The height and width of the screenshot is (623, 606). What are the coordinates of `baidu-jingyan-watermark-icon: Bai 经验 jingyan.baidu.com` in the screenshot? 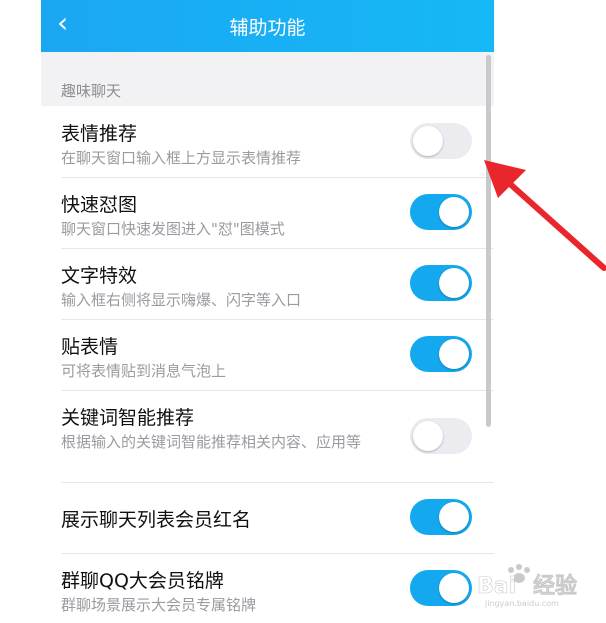 It's located at (527, 586).